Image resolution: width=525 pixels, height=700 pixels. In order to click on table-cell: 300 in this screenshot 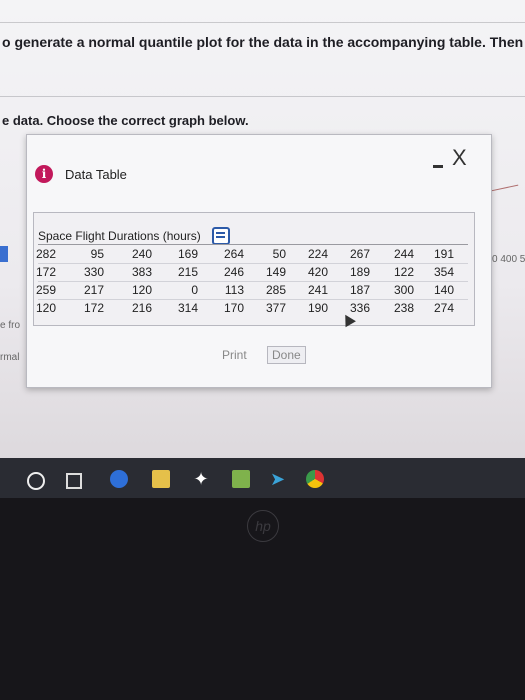, I will do `click(403, 290)`.